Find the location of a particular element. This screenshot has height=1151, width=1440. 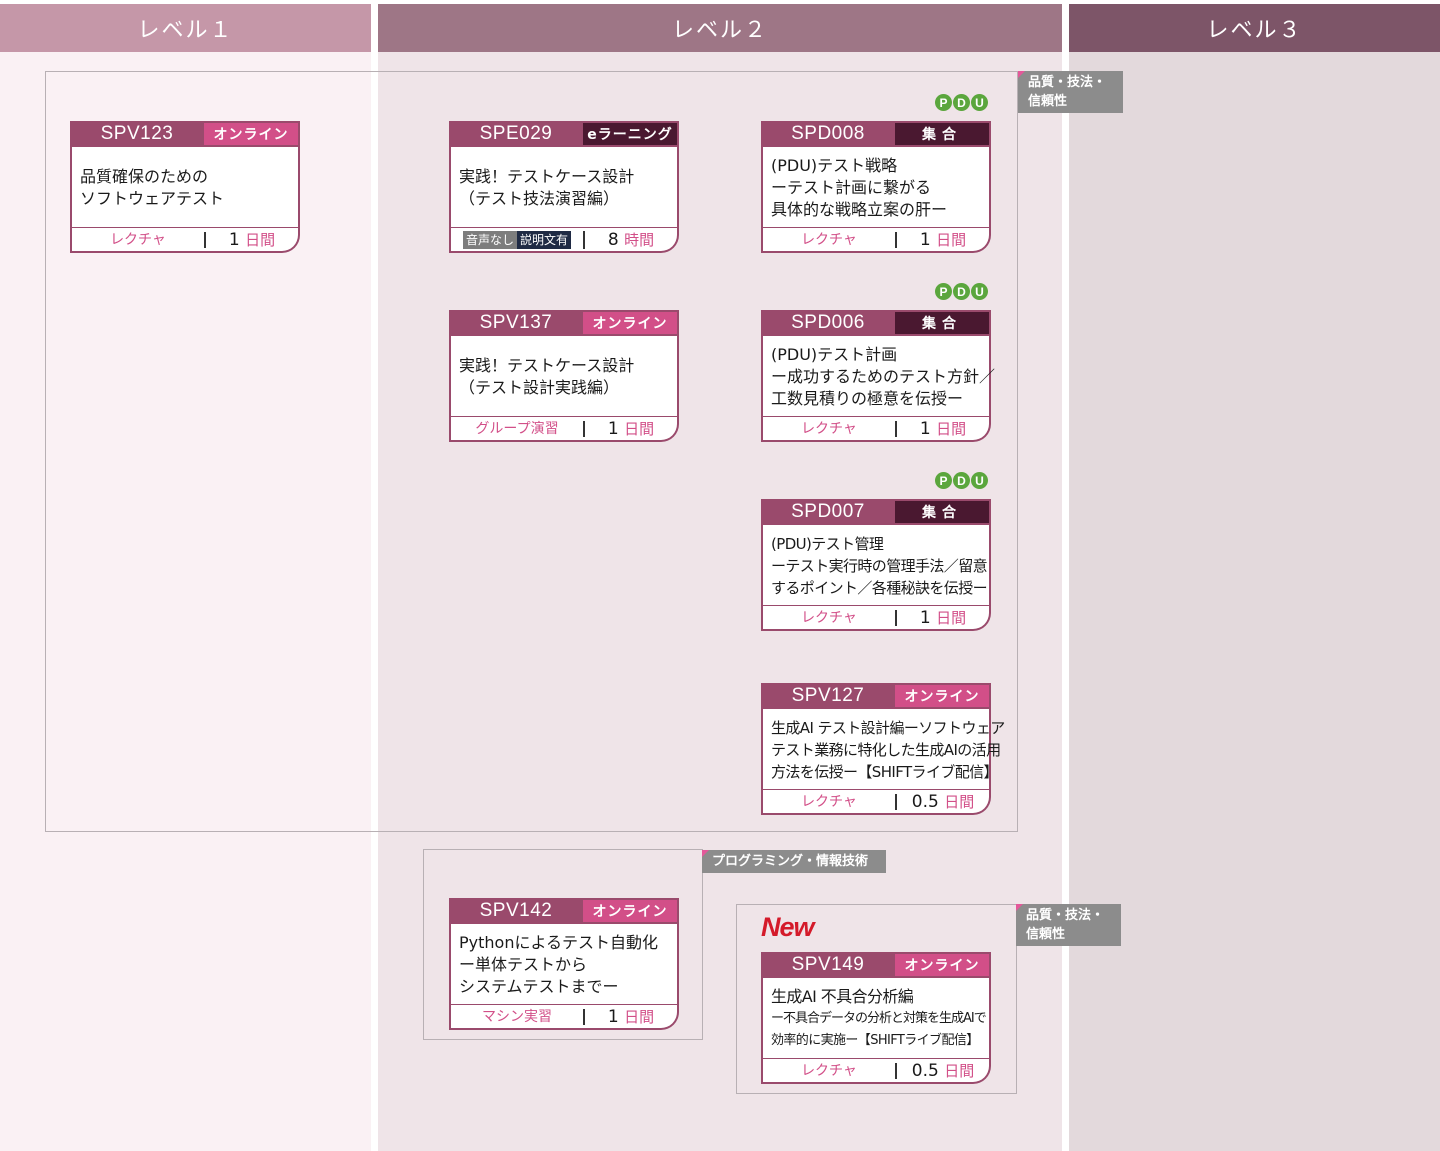

card-header: SPD008 集合 is located at coordinates (876, 134).